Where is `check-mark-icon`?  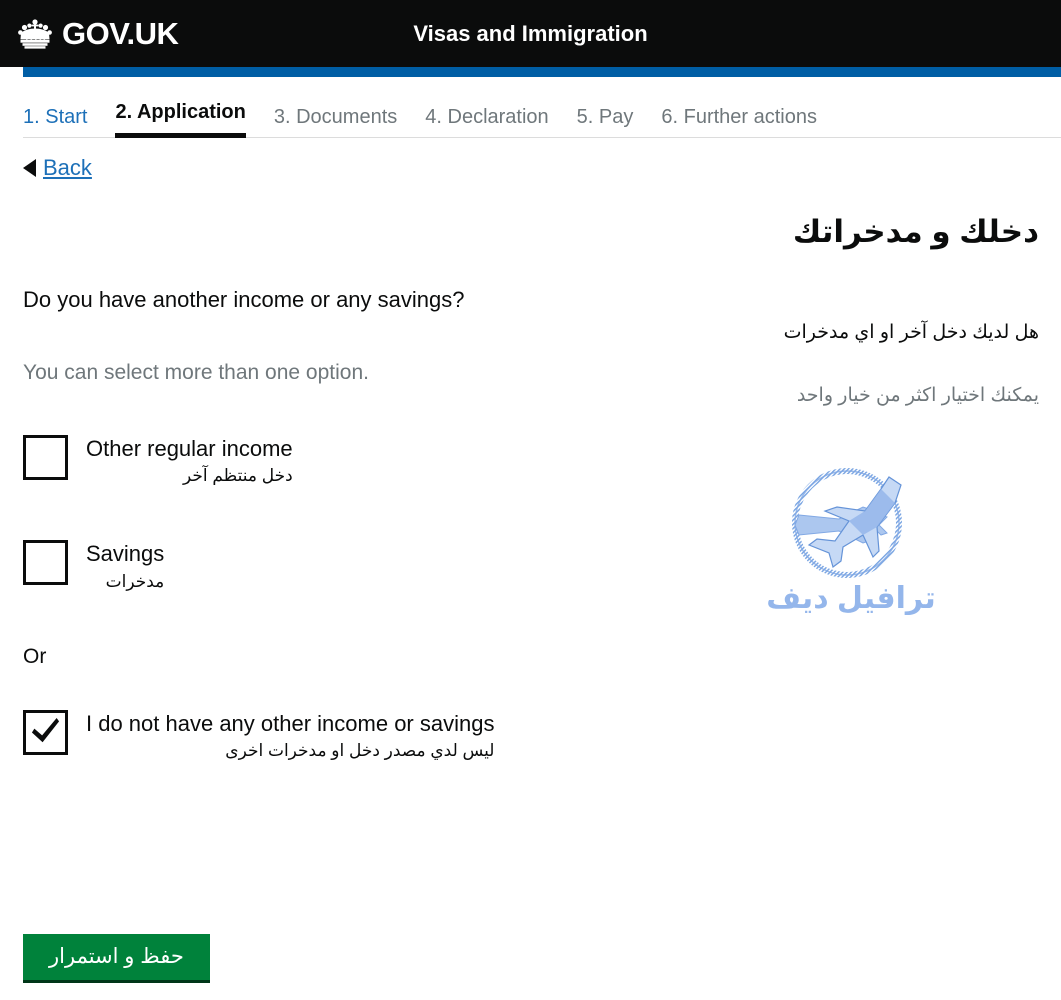
check-mark-icon is located at coordinates (45, 730).